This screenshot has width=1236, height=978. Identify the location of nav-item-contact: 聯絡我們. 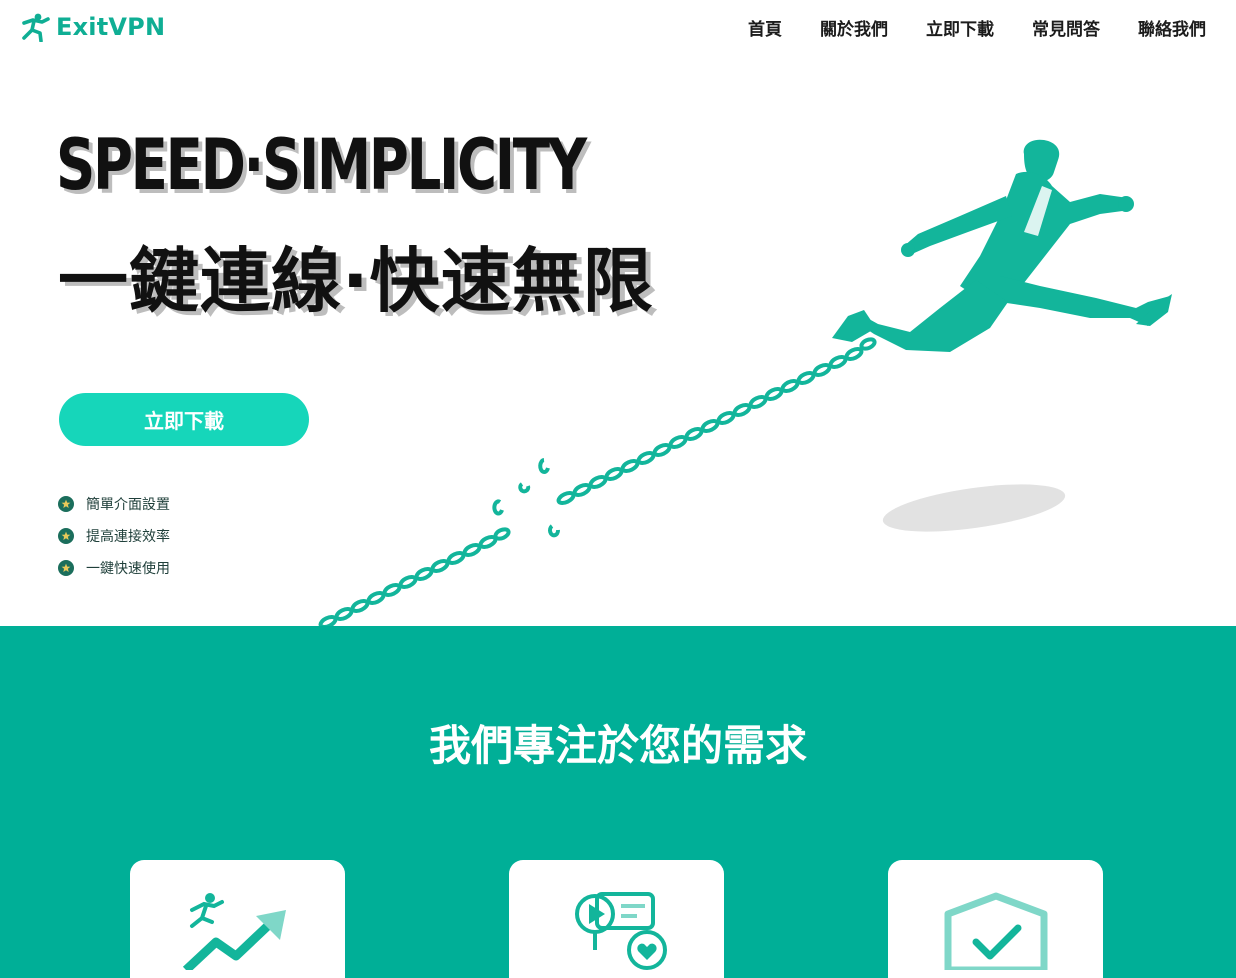
(1172, 27).